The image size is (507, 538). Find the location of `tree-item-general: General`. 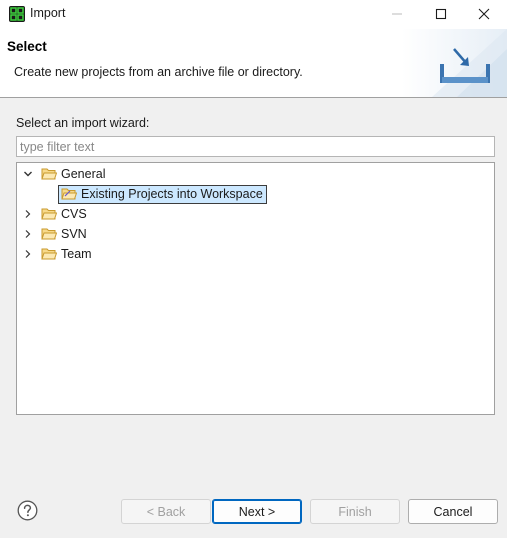

tree-item-general: General is located at coordinates (64, 174).